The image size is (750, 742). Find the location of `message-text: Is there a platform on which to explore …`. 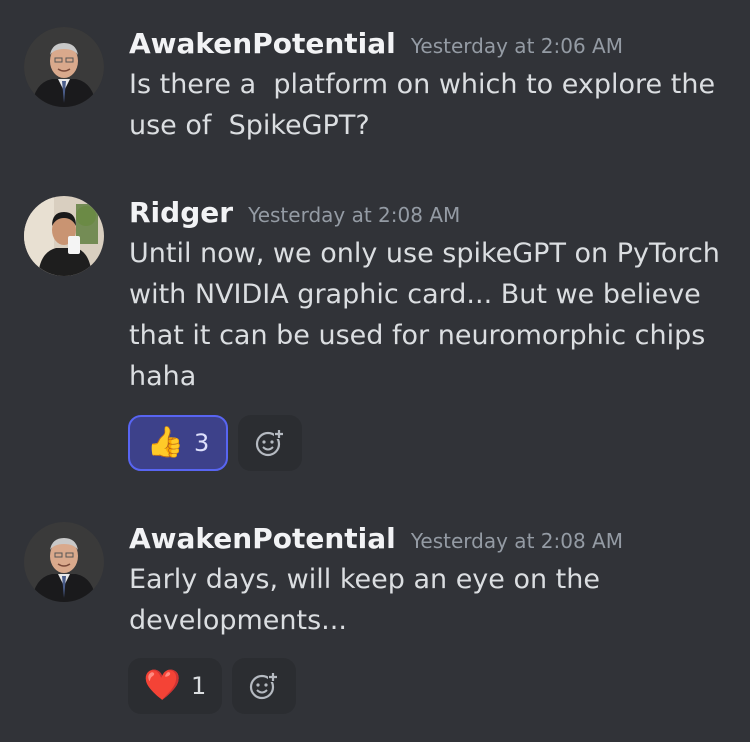

message-text: Is there a platform on which to explore … is located at coordinates (426, 105).